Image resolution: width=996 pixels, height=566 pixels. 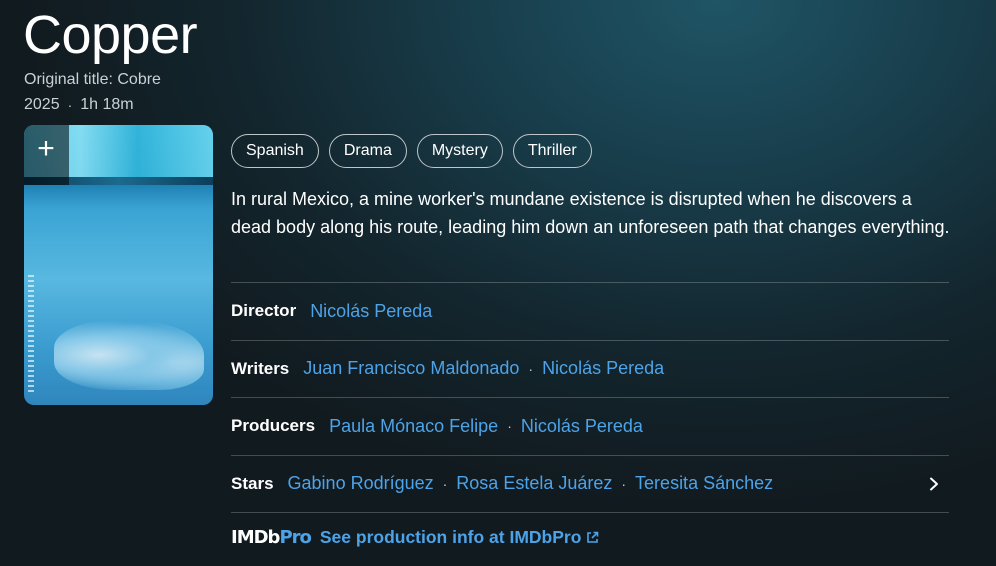 What do you see at coordinates (79, 105) in the screenshot?
I see `movie-meta: 2025 · 1h 18m` at bounding box center [79, 105].